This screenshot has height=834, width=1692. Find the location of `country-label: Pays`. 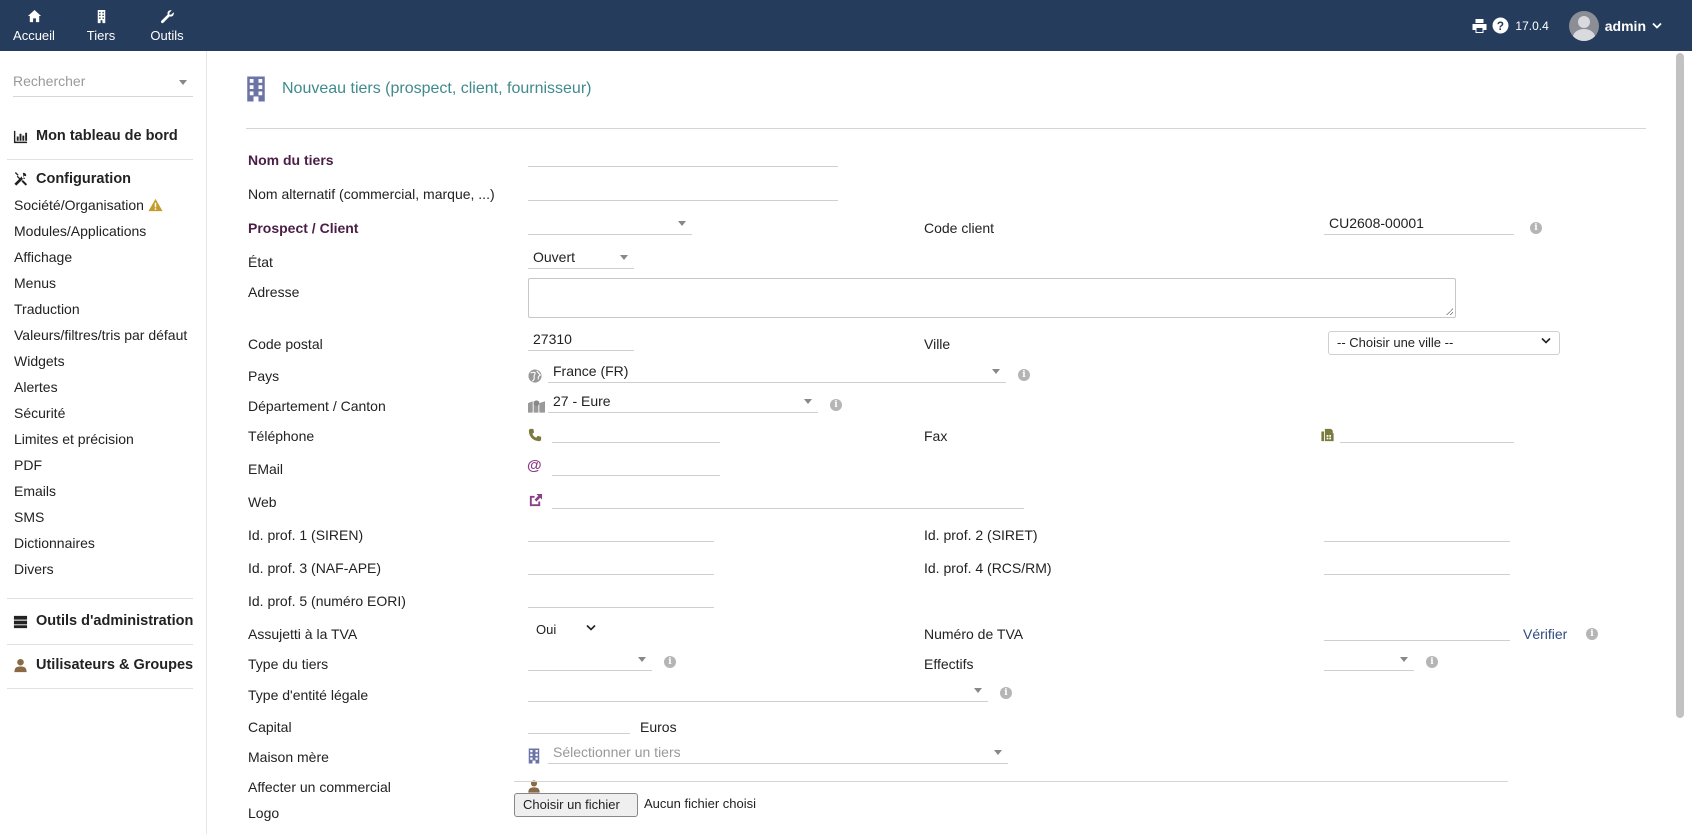

country-label: Pays is located at coordinates (264, 376).